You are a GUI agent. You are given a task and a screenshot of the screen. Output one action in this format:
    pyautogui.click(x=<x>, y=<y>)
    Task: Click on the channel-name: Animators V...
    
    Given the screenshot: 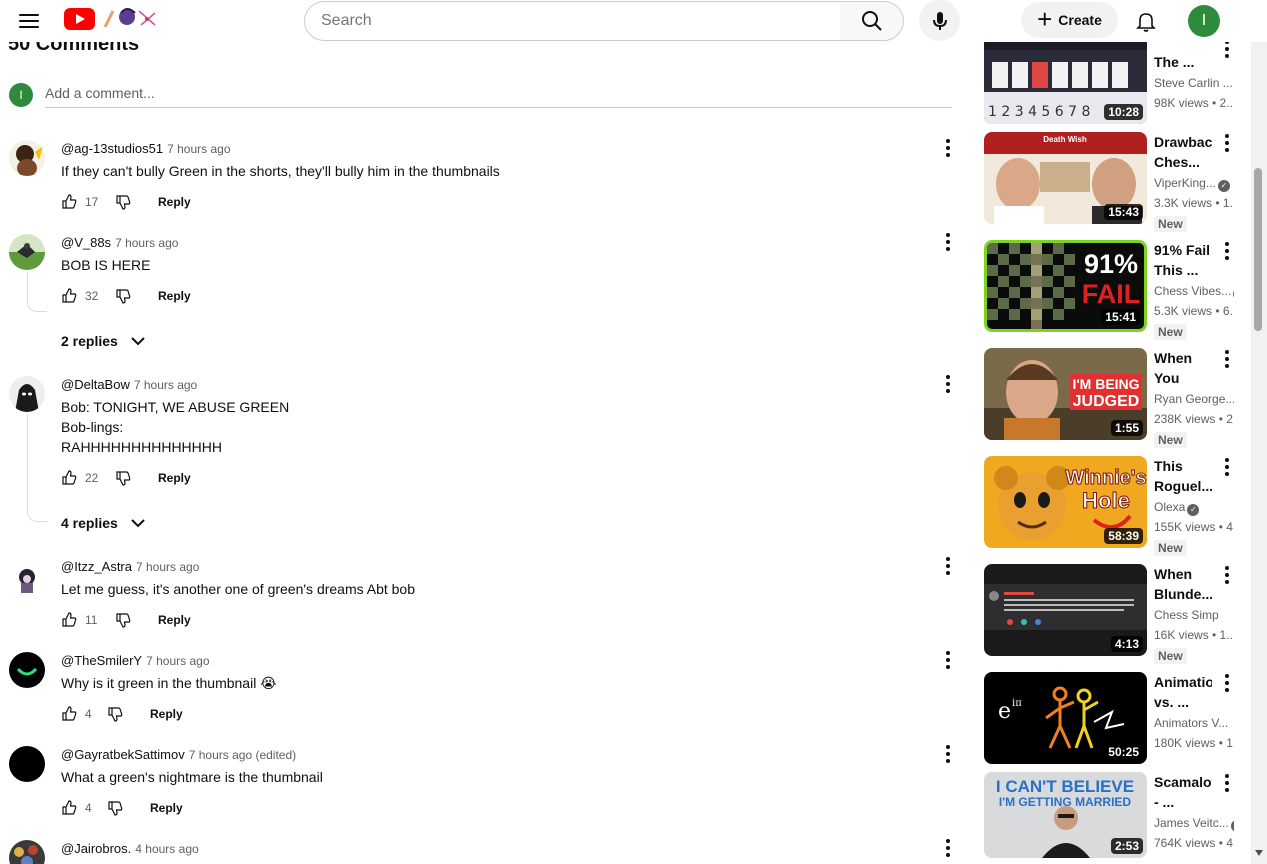 What is the action you would take?
    pyautogui.click(x=1194, y=723)
    